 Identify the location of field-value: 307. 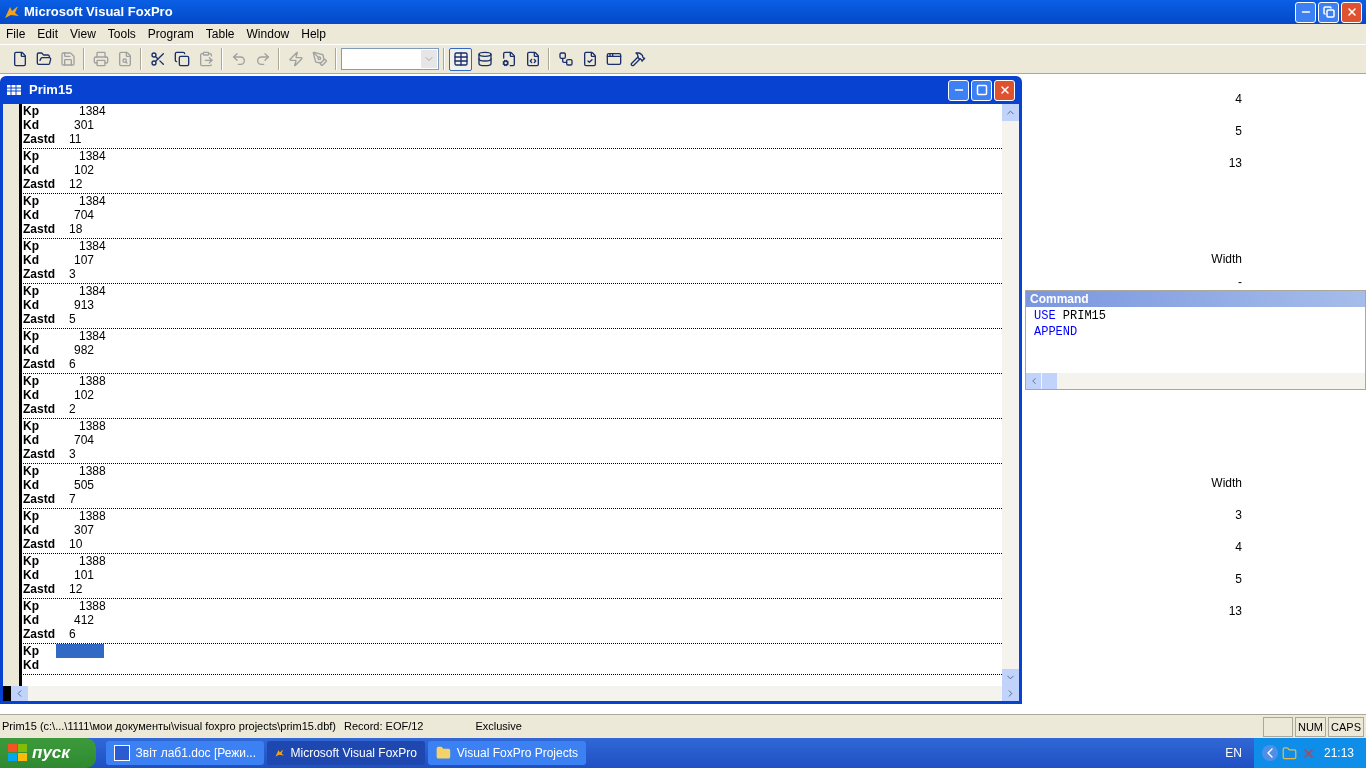
(84, 530).